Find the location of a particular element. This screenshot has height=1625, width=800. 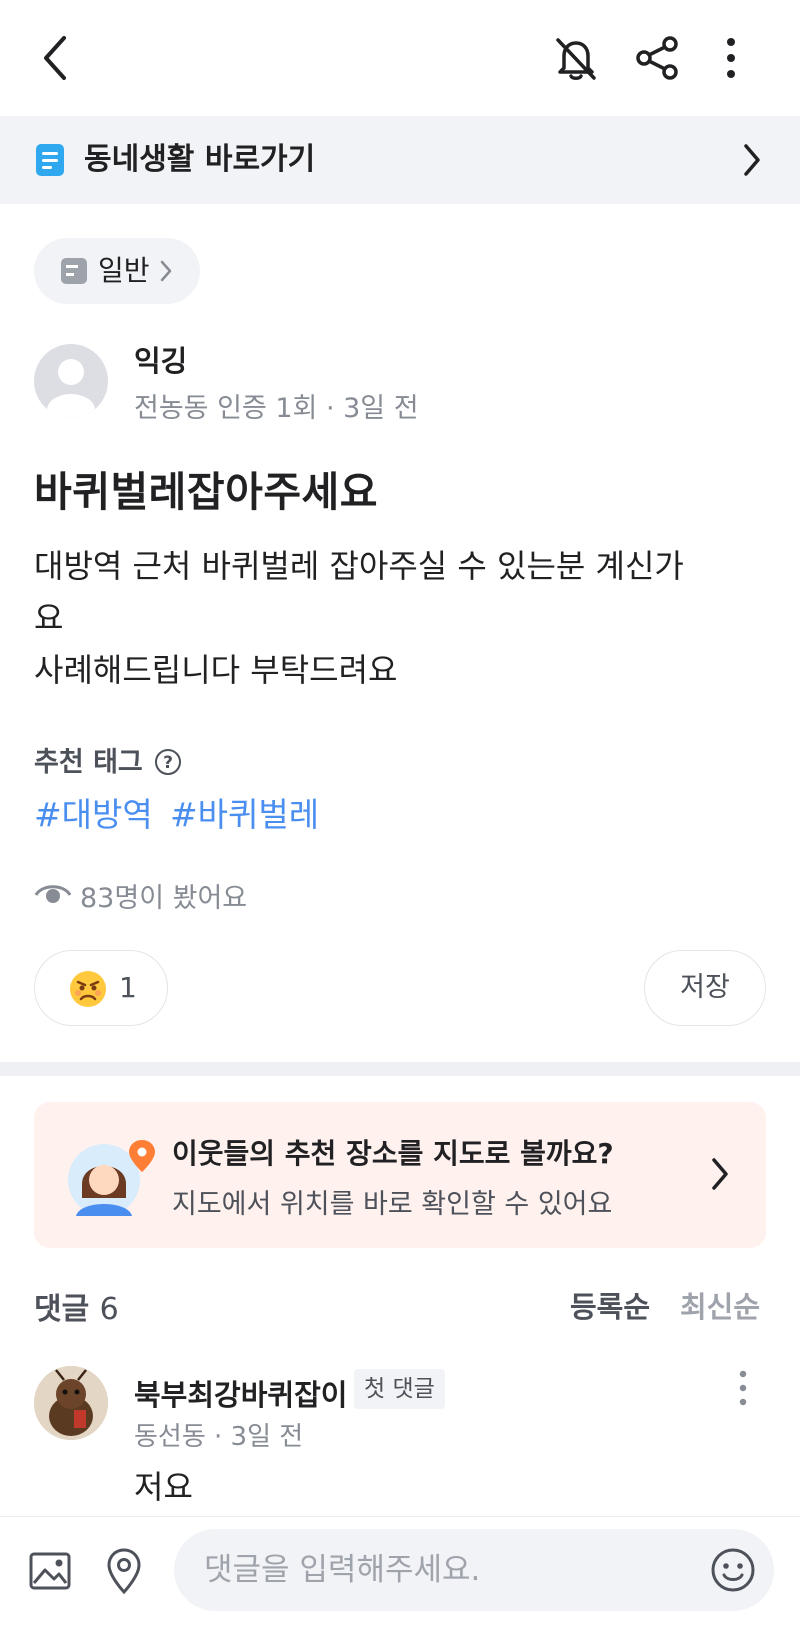

help-icon: ? is located at coordinates (168, 762).